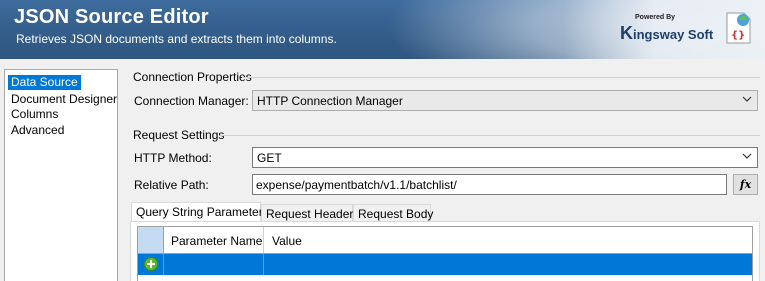 The width and height of the screenshot is (765, 281). I want to click on connection-properties-label: Connection Properties, so click(192, 77).